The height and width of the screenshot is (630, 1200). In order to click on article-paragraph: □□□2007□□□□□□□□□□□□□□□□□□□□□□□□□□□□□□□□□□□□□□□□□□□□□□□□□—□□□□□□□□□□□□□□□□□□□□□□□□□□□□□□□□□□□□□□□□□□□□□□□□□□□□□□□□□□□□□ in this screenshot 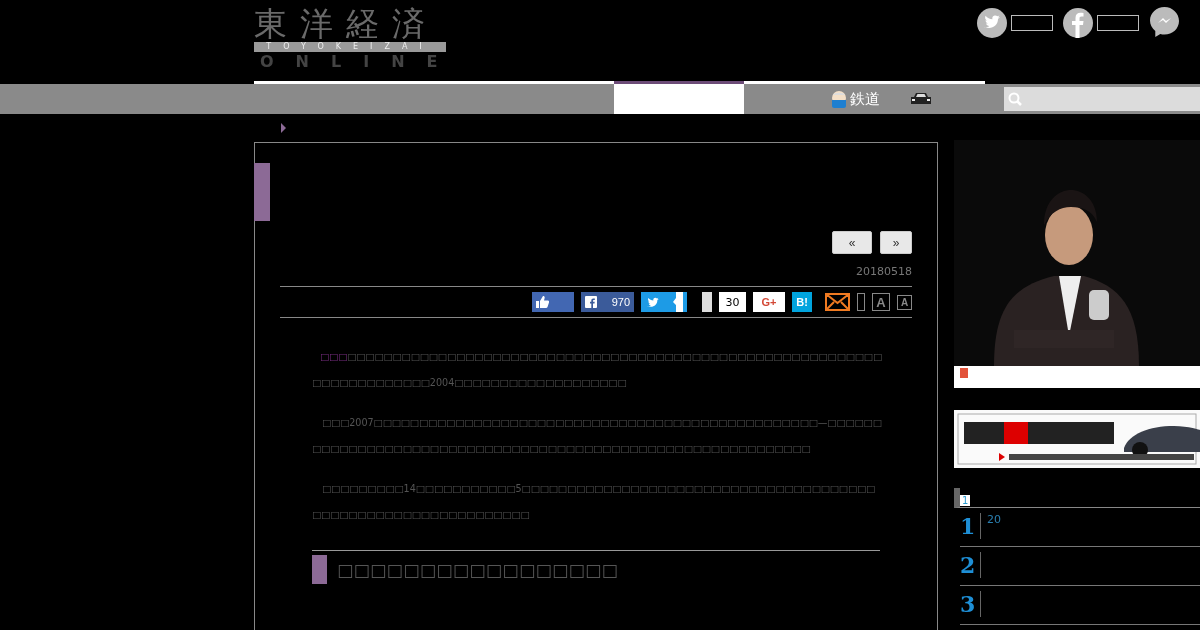, I will do `click(597, 436)`.